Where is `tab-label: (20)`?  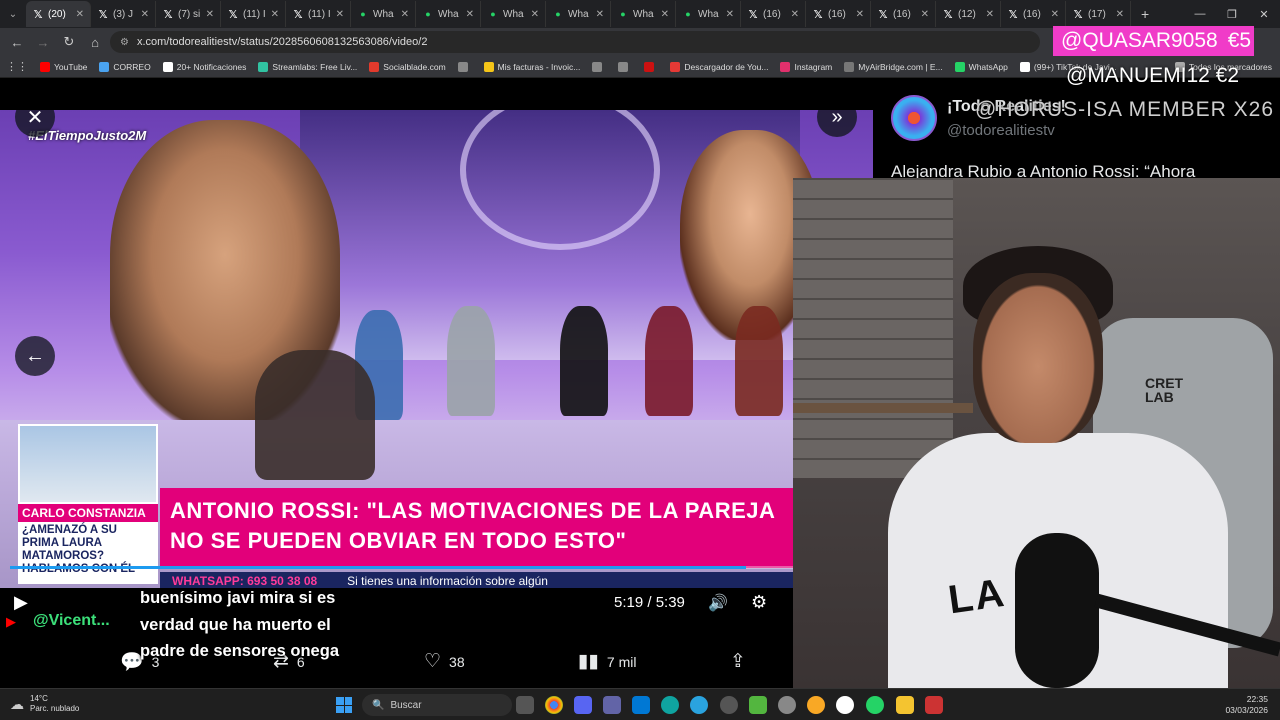 tab-label: (20) is located at coordinates (57, 14).